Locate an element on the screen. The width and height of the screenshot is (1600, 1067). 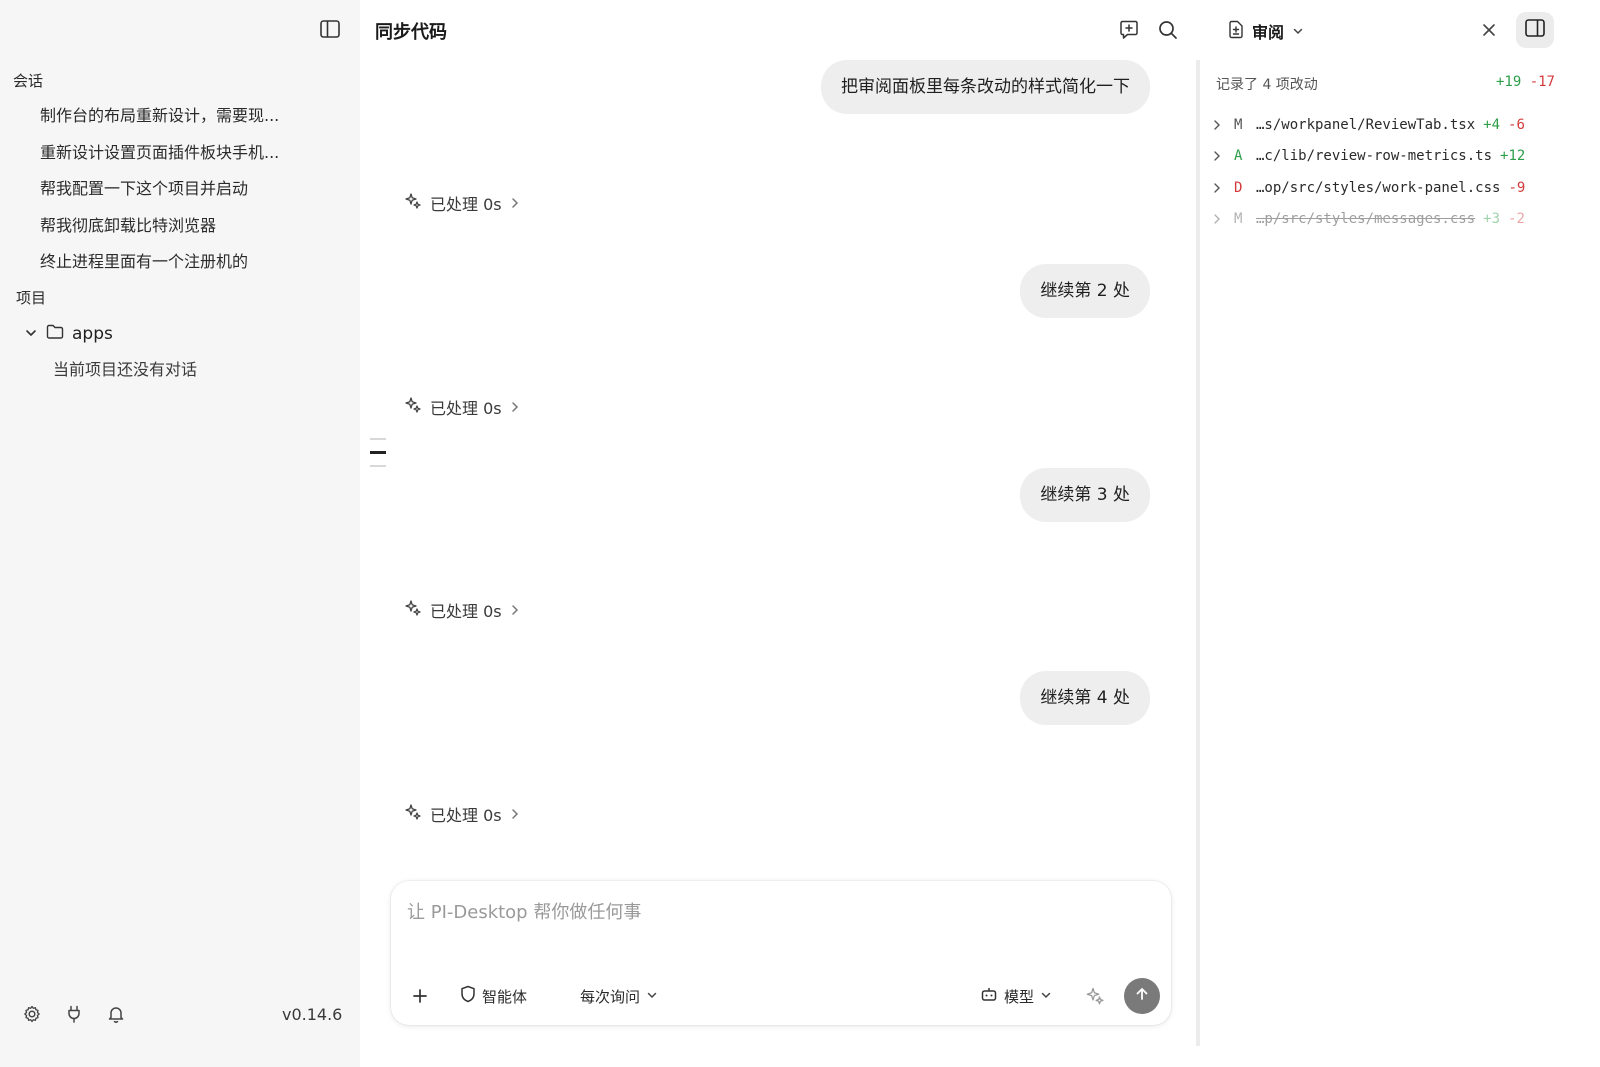
close-icon is located at coordinates (1489, 30).